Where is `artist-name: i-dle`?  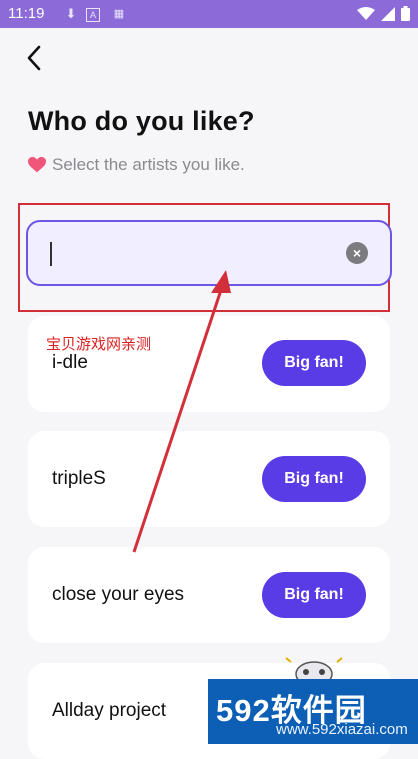 artist-name: i-dle is located at coordinates (70, 362).